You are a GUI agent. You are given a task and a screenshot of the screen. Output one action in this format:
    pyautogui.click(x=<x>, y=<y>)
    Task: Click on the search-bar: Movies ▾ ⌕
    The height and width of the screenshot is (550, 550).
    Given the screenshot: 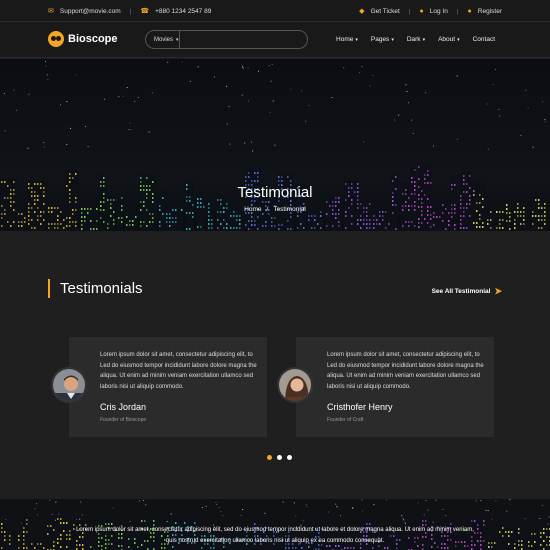 What is the action you would take?
    pyautogui.click(x=226, y=39)
    